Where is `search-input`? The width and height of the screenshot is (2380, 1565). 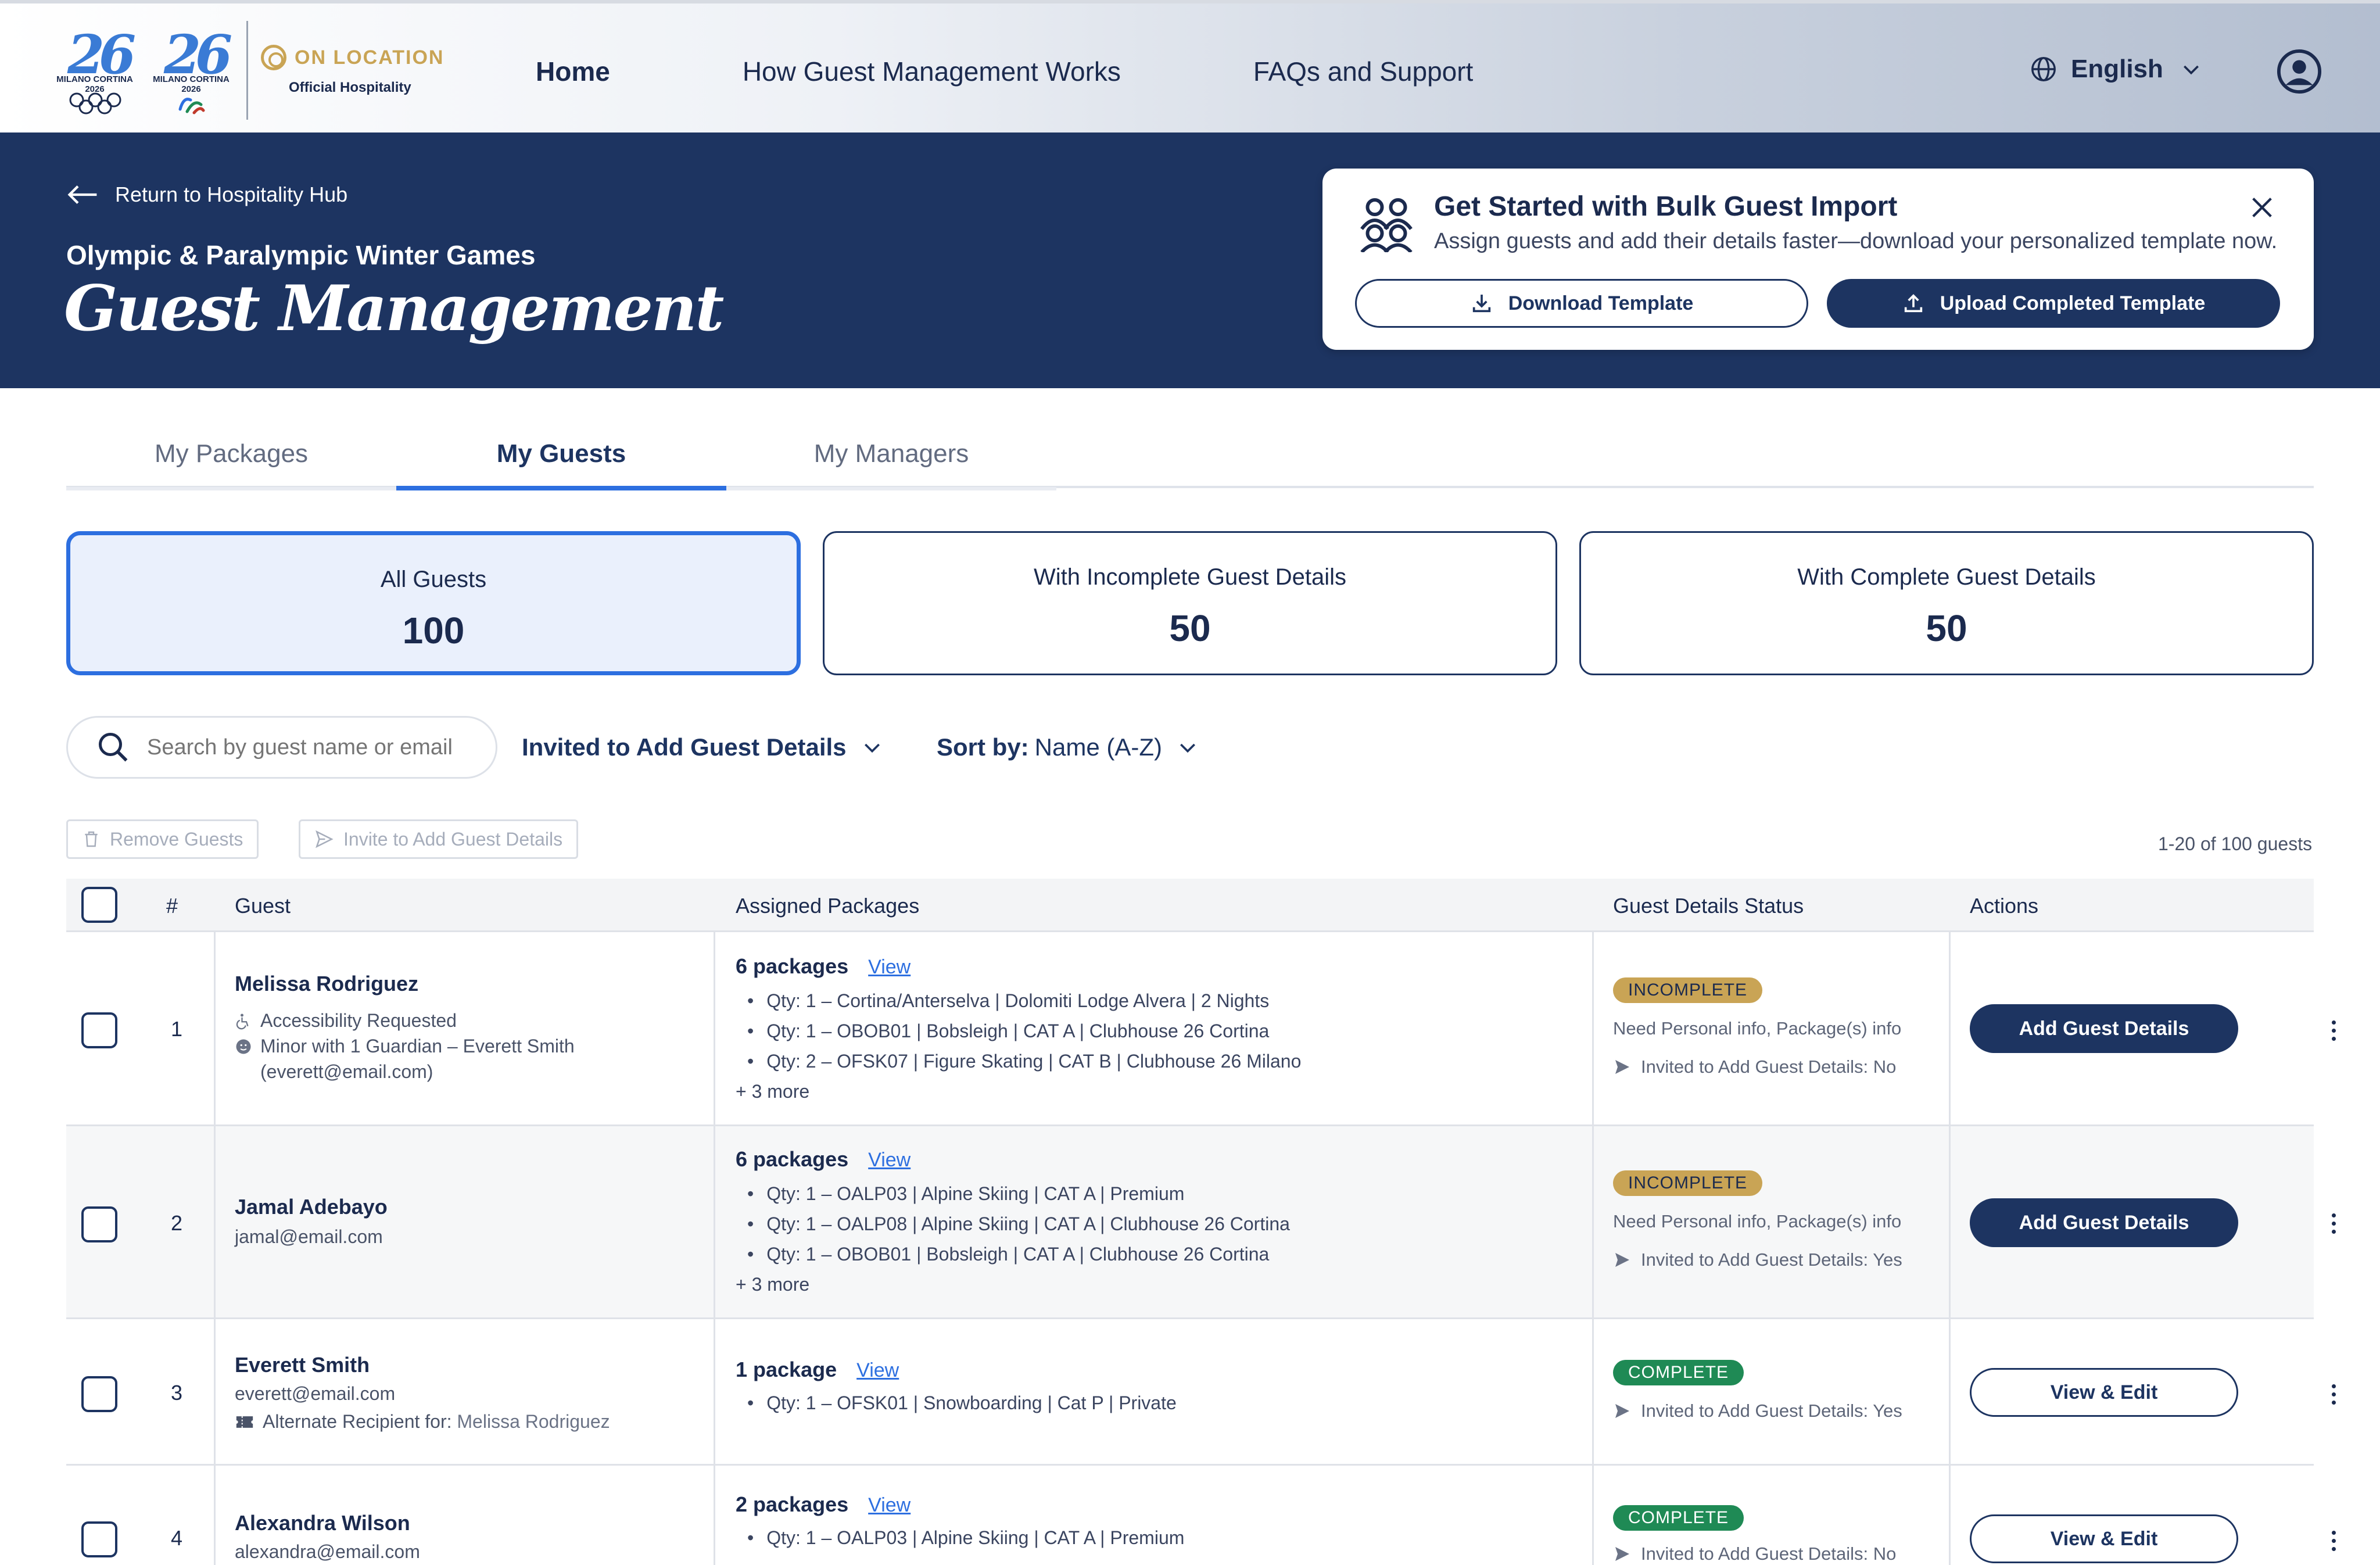
search-input is located at coordinates (309, 747).